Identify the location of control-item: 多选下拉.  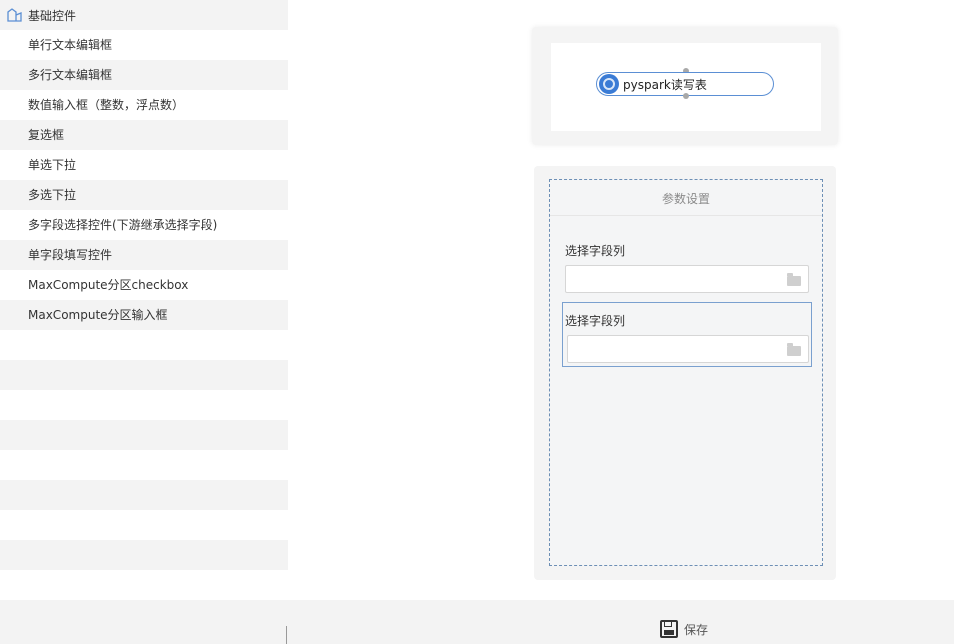
(144, 195).